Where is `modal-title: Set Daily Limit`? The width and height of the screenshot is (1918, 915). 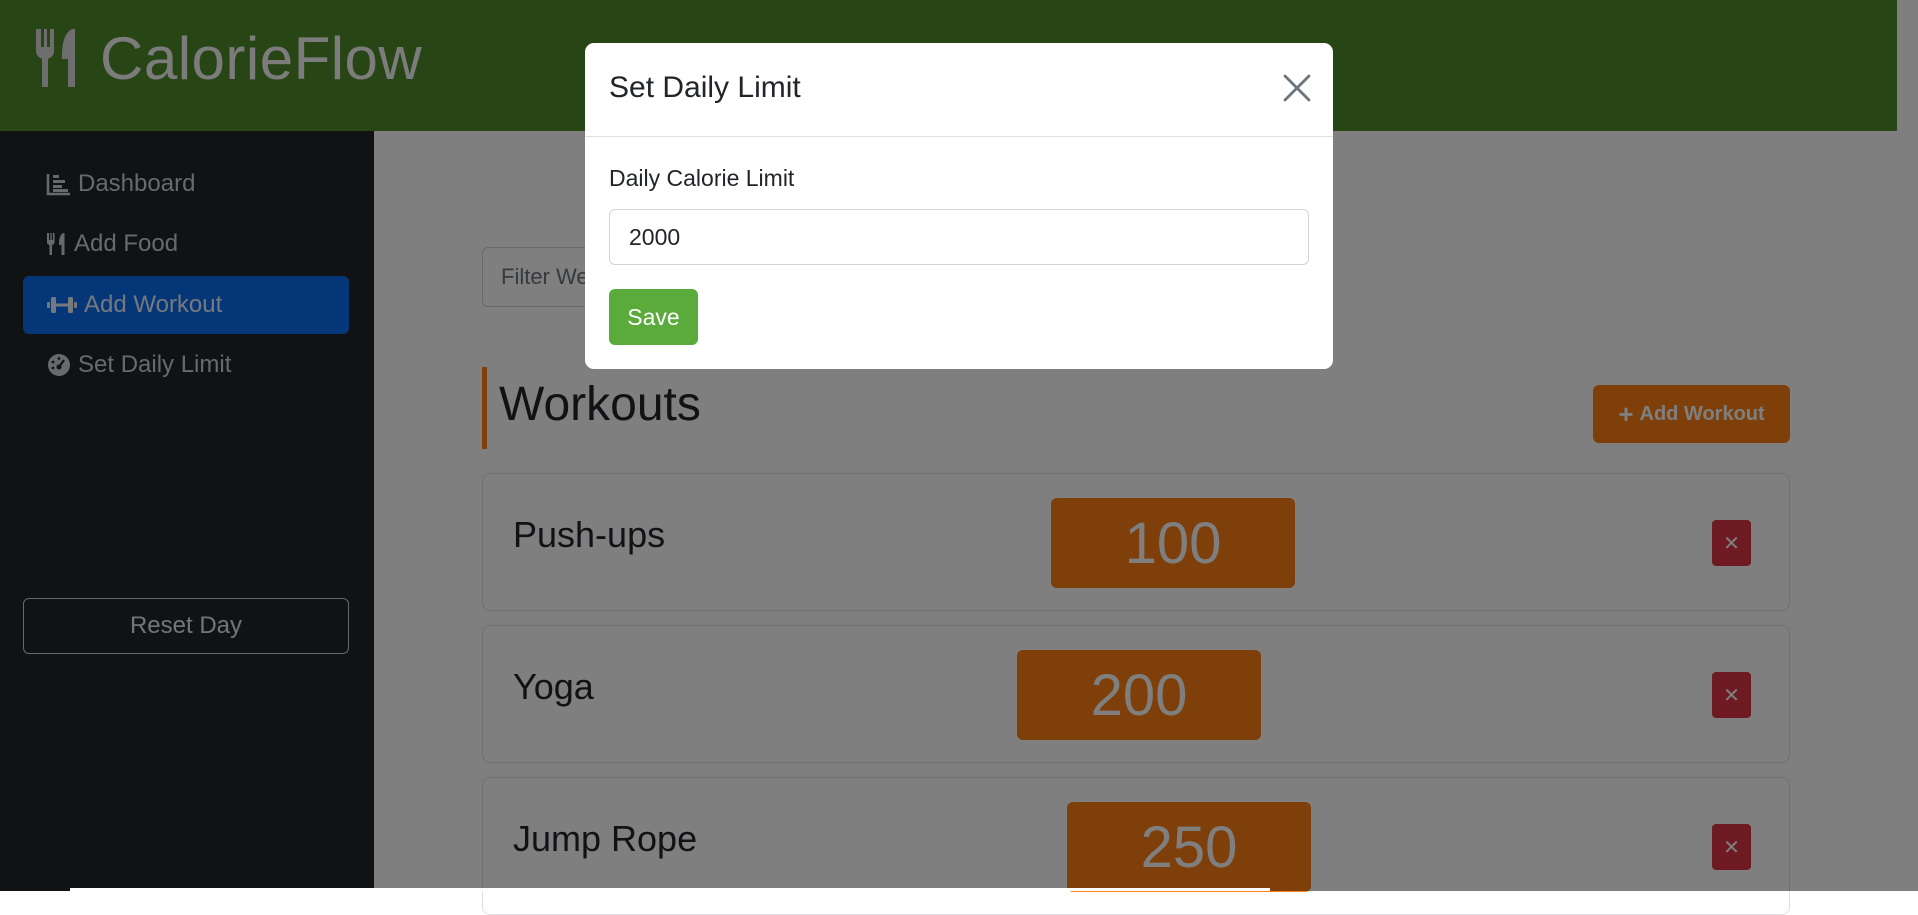 modal-title: Set Daily Limit is located at coordinates (705, 87).